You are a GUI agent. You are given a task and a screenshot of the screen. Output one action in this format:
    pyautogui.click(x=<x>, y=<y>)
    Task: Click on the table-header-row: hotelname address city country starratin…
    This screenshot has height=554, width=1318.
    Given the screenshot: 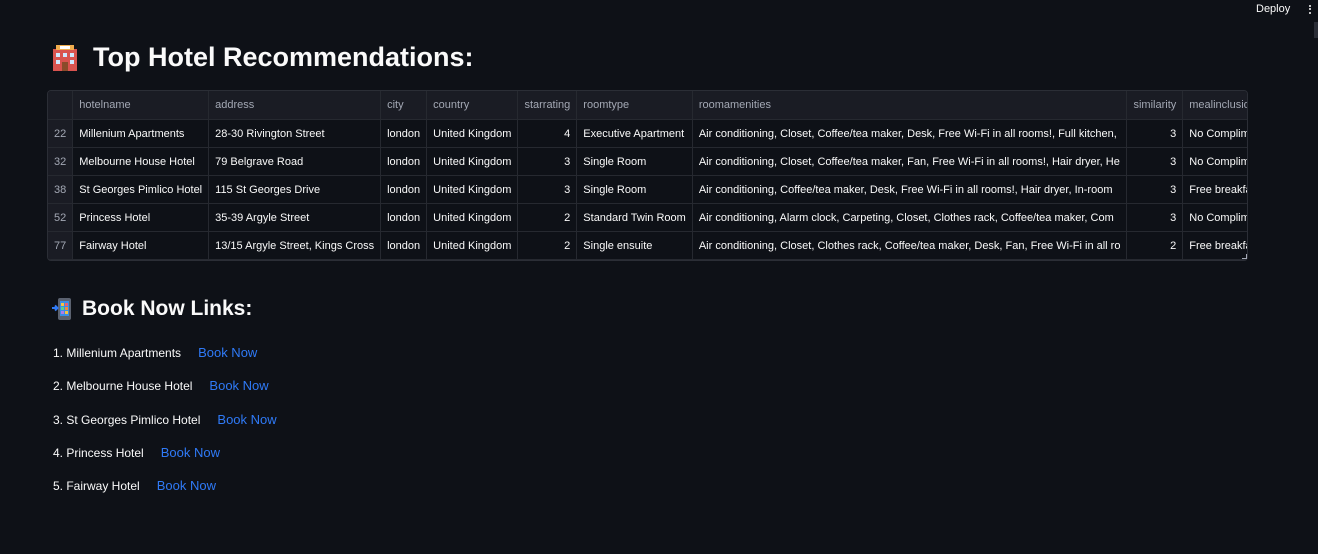 What is the action you would take?
    pyautogui.click(x=647, y=105)
    